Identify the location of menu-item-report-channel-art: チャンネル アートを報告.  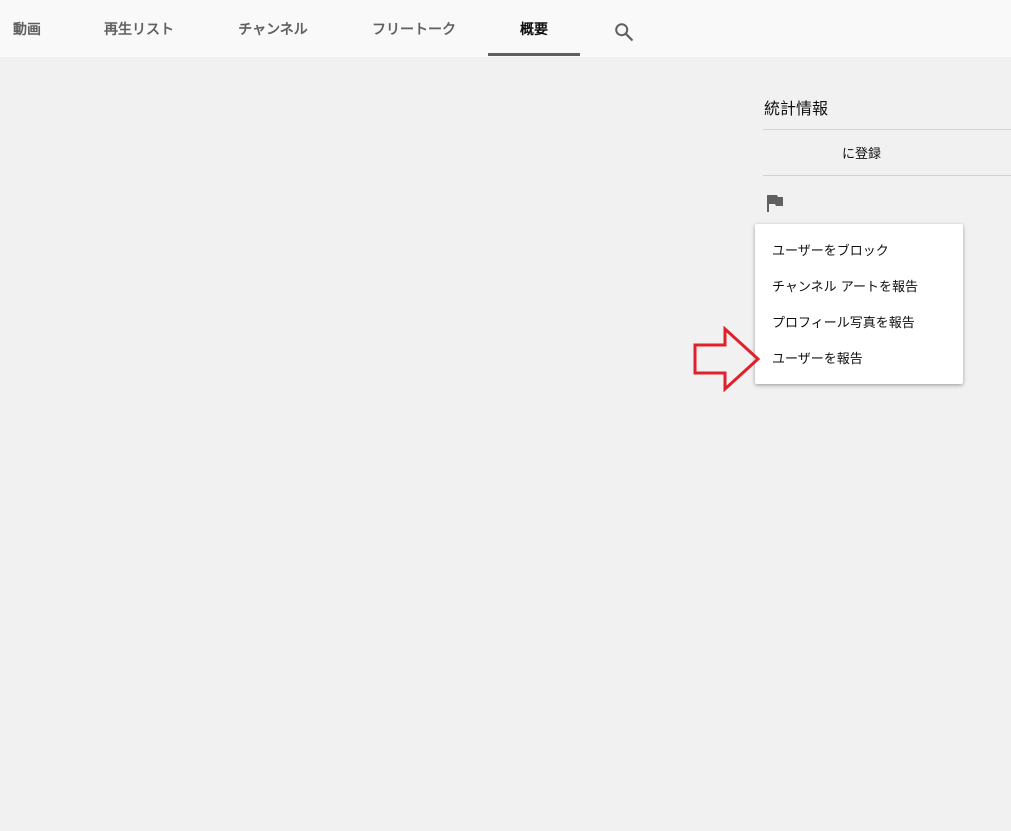
(859, 285).